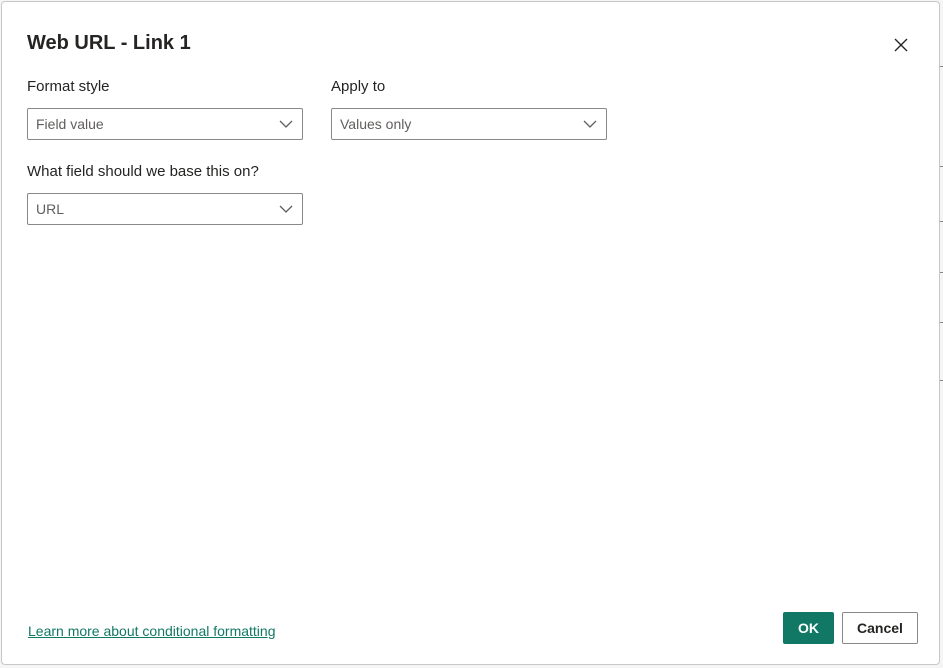 The image size is (943, 668). I want to click on close-button, so click(901, 45).